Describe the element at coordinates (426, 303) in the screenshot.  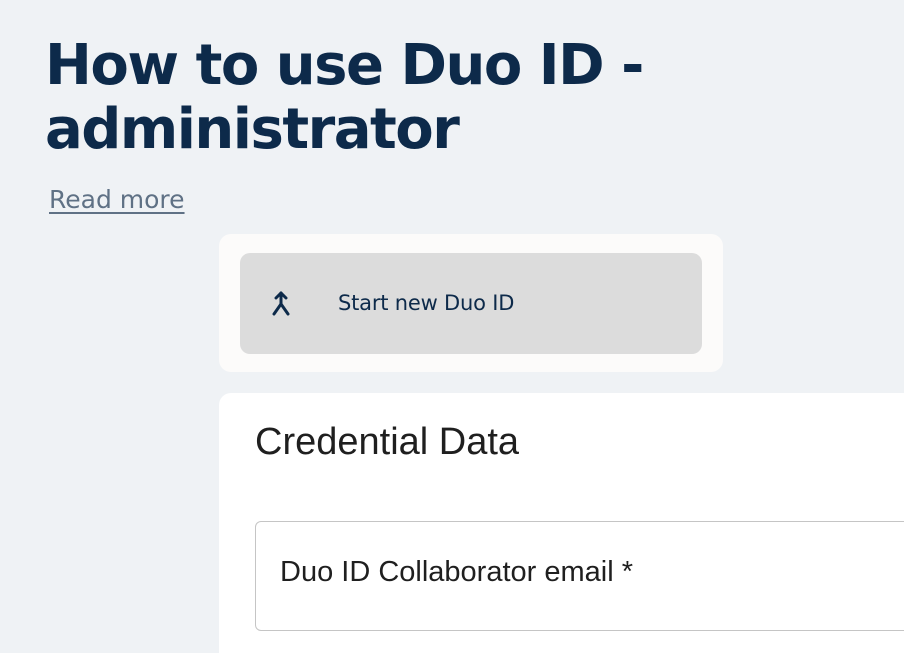
I see `start-button-label: Start new Duo ID` at that location.